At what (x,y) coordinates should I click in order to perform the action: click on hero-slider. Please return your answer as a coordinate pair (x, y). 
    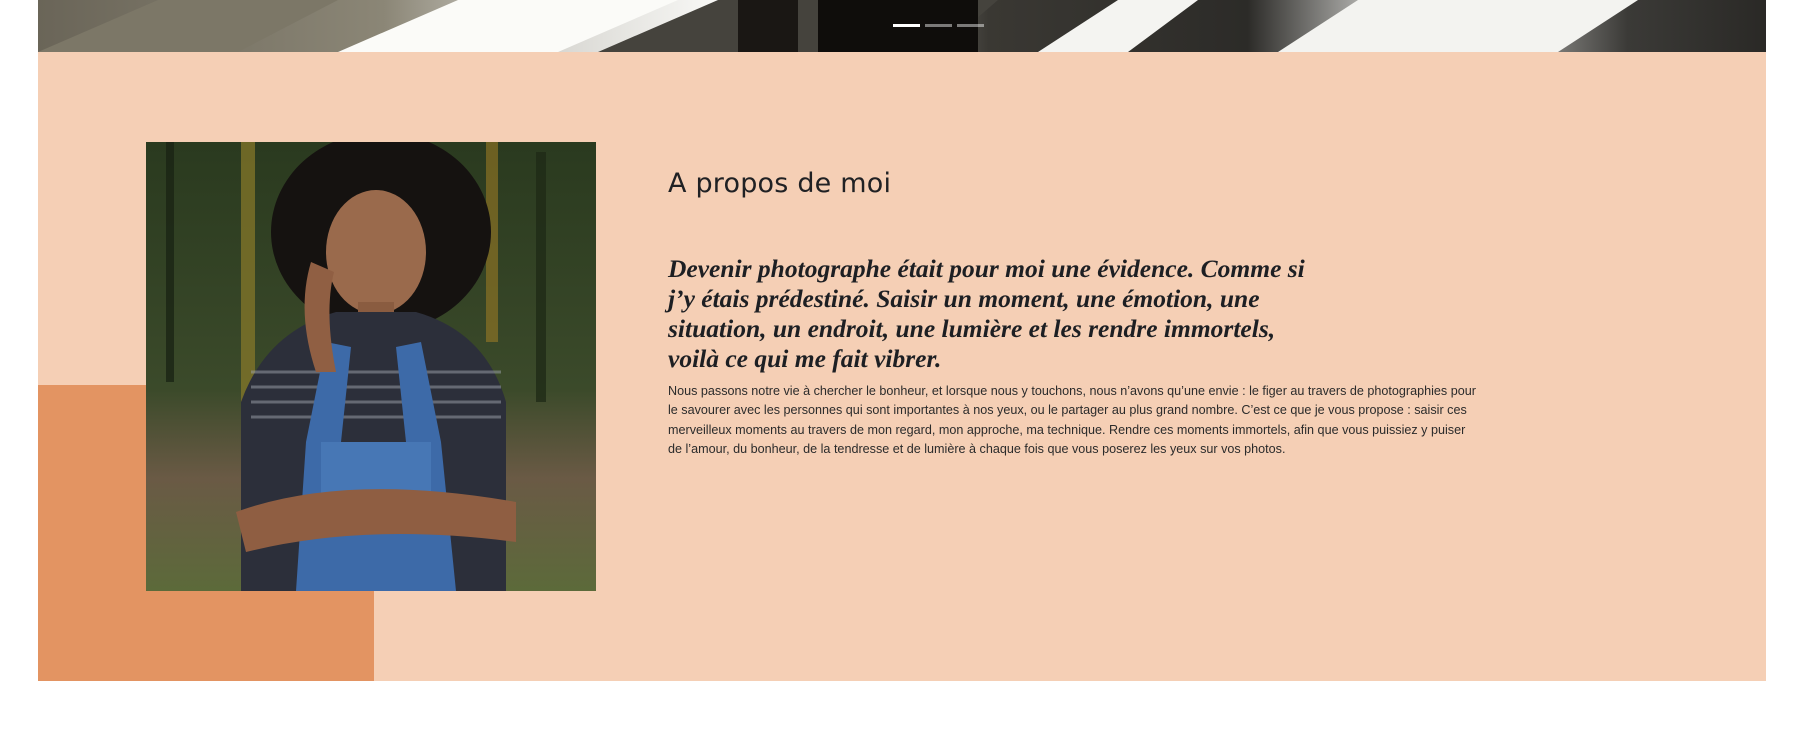
    Looking at the image, I should click on (902, 26).